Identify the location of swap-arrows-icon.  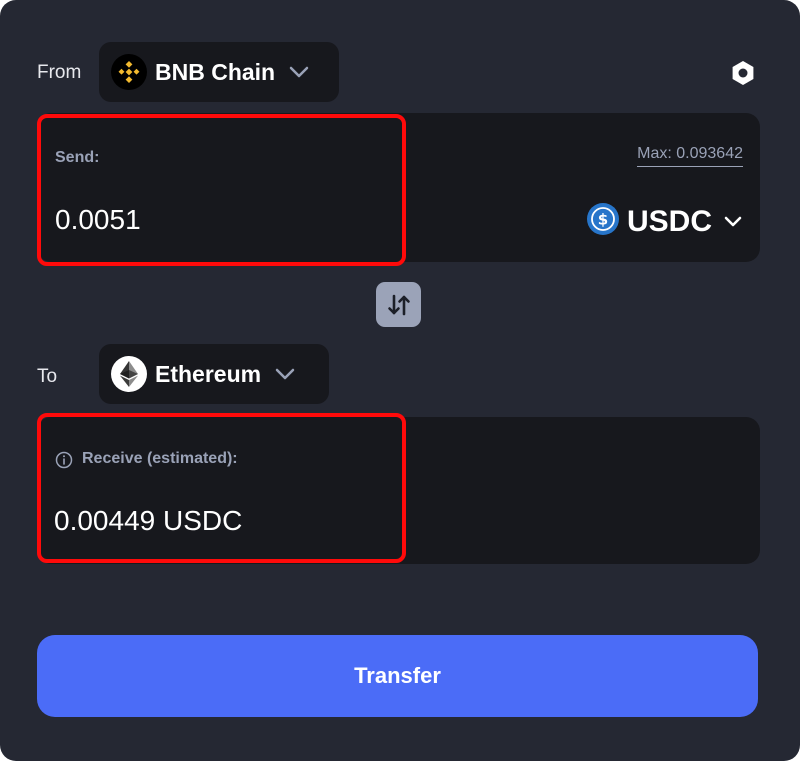
(399, 305).